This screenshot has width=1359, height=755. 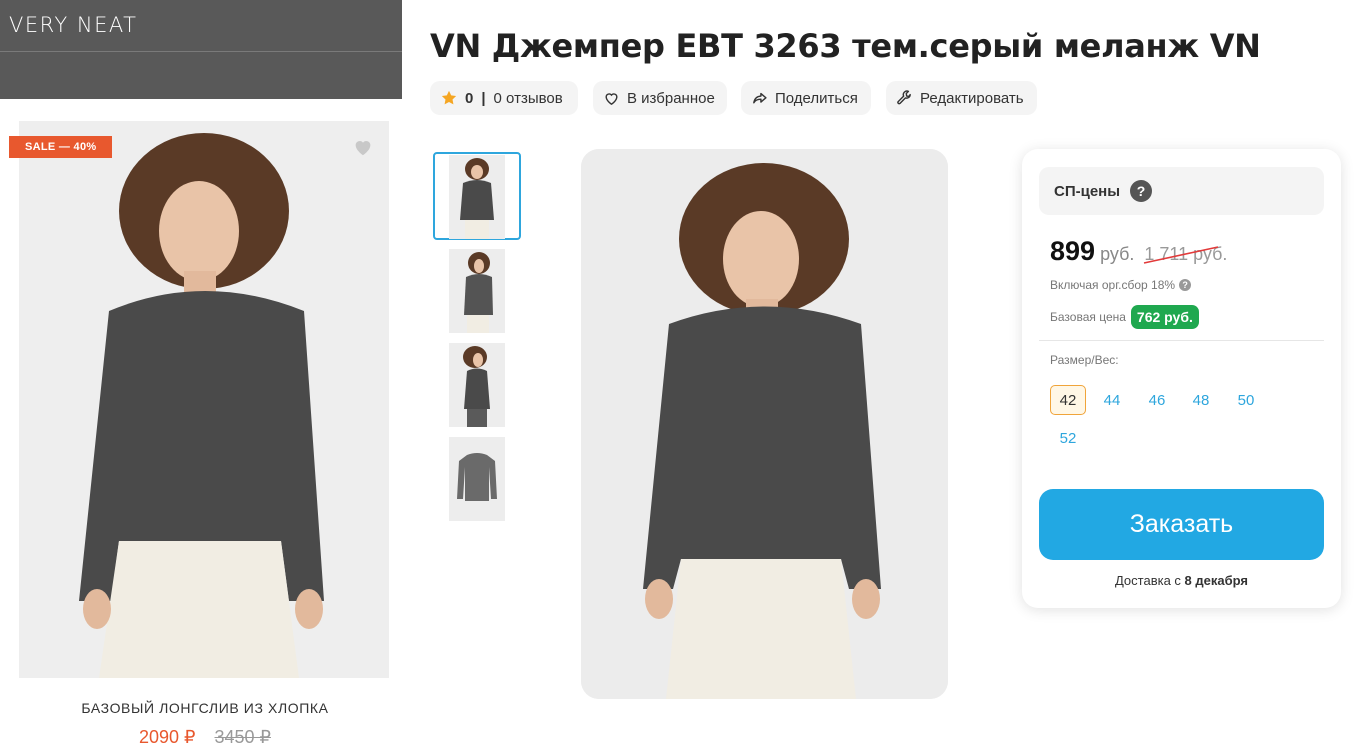 I want to click on header-divider, so click(x=201, y=51).